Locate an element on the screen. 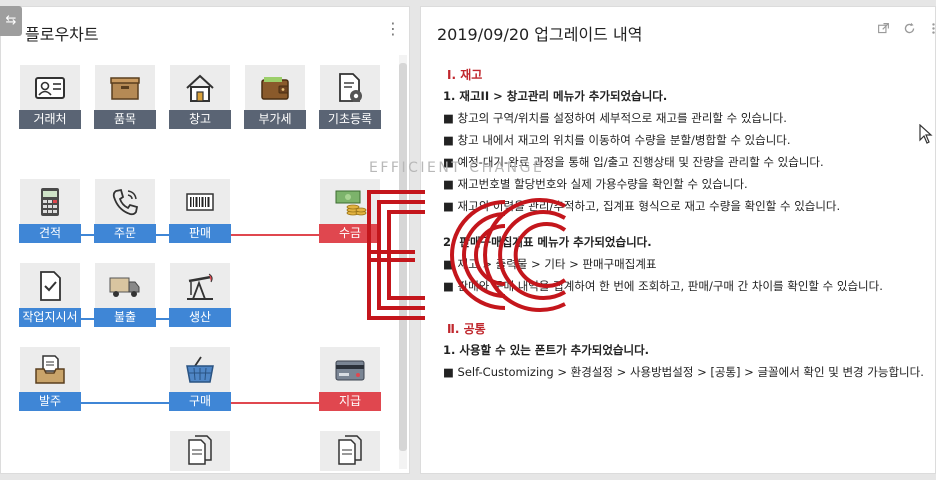 The image size is (936, 480). upgrade-notes-title: 2019/09/20 업그레이드 내역 is located at coordinates (540, 34).